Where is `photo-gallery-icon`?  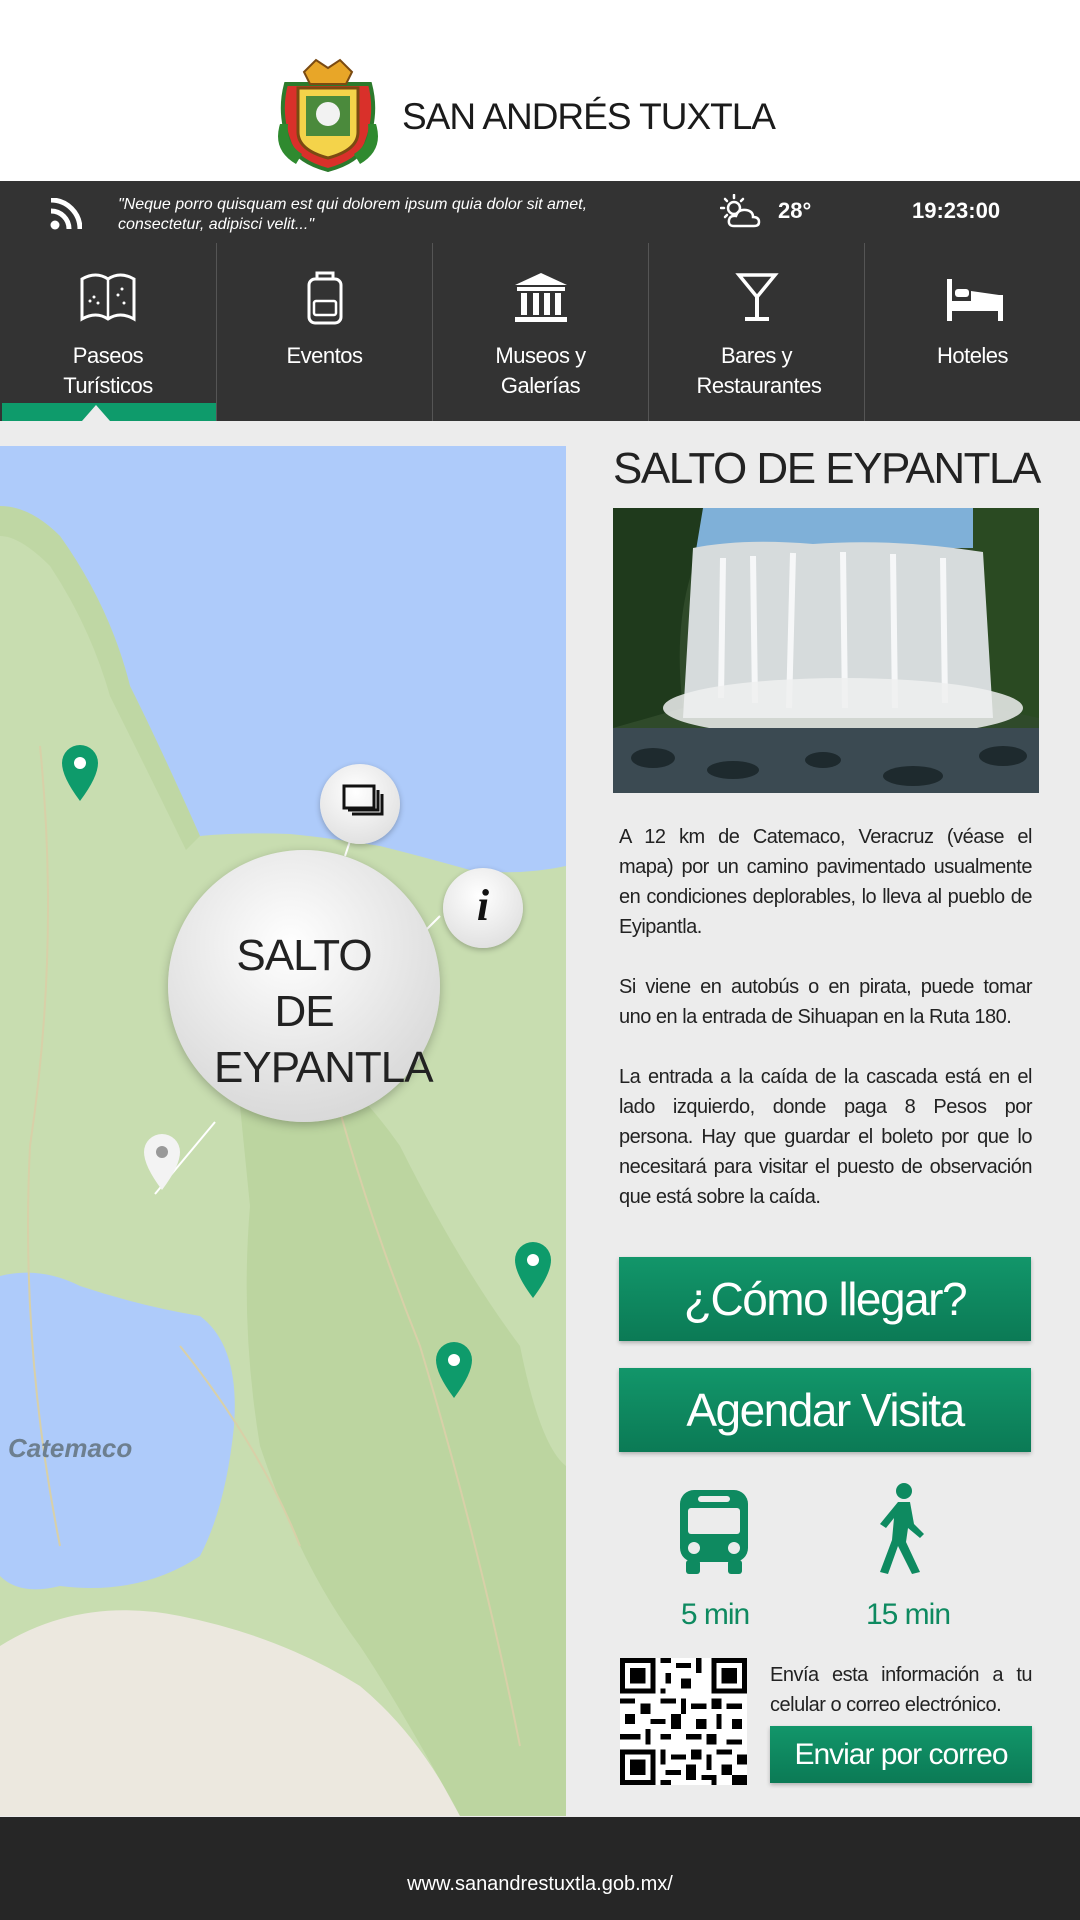 photo-gallery-icon is located at coordinates (363, 800).